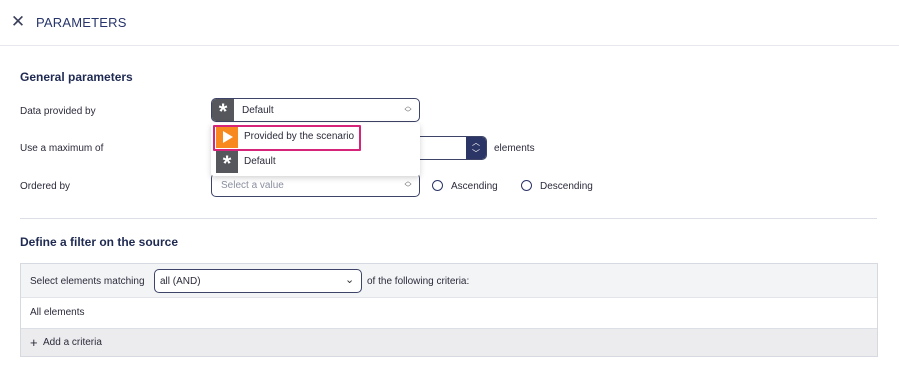 The height and width of the screenshot is (367, 899). I want to click on general-parameters-title: General parameters, so click(76, 77).